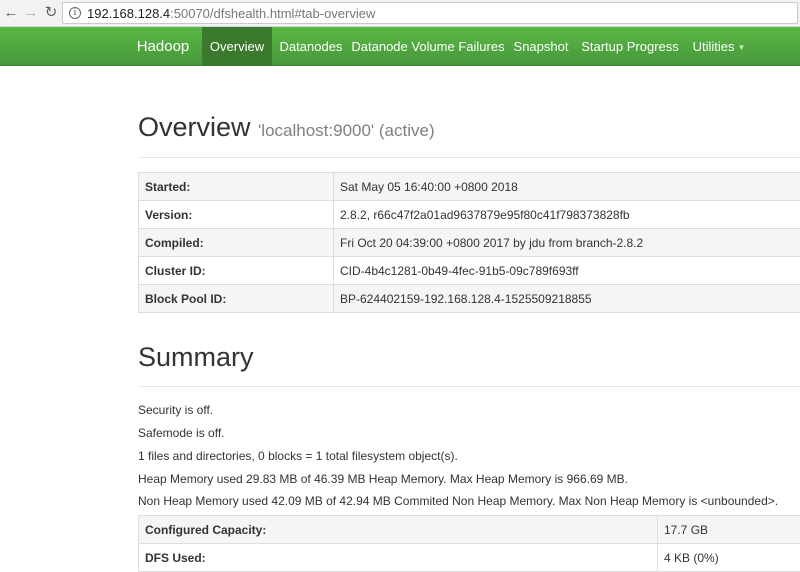 This screenshot has width=800, height=572. Describe the element at coordinates (237, 46) in the screenshot. I see `nav-overview: Overview` at that location.